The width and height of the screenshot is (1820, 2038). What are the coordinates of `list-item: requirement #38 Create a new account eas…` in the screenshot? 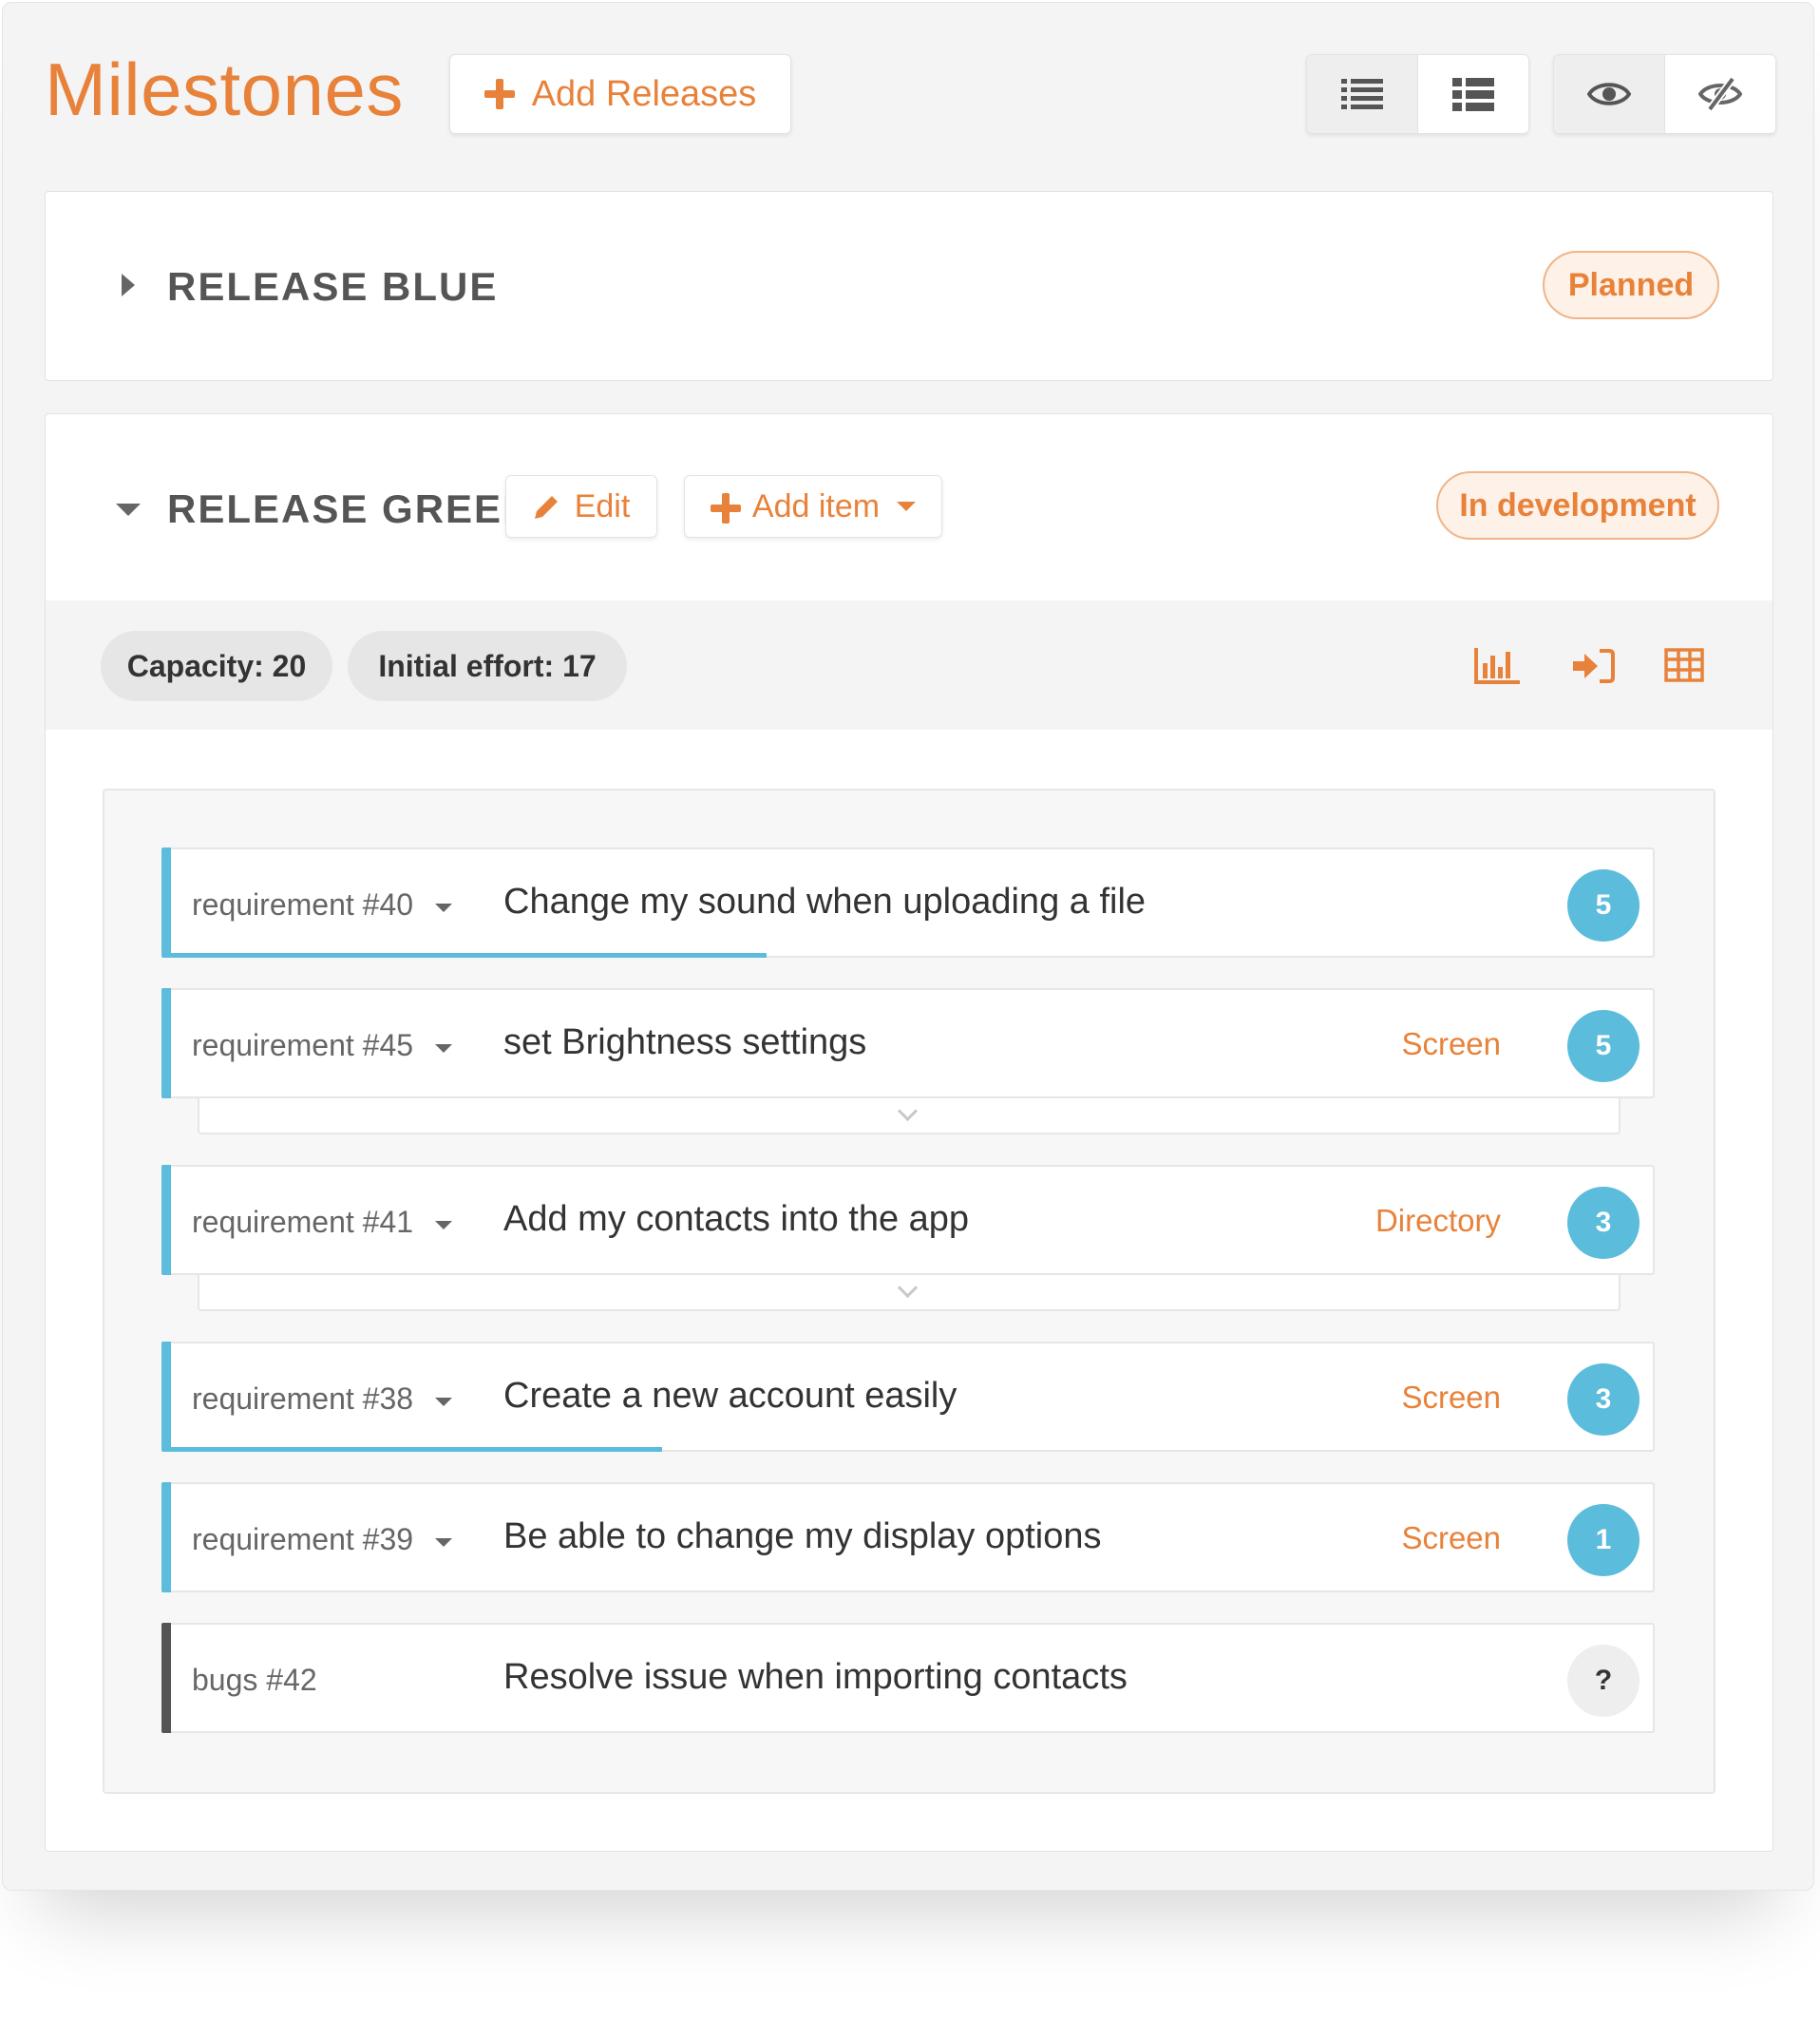 It's located at (908, 1397).